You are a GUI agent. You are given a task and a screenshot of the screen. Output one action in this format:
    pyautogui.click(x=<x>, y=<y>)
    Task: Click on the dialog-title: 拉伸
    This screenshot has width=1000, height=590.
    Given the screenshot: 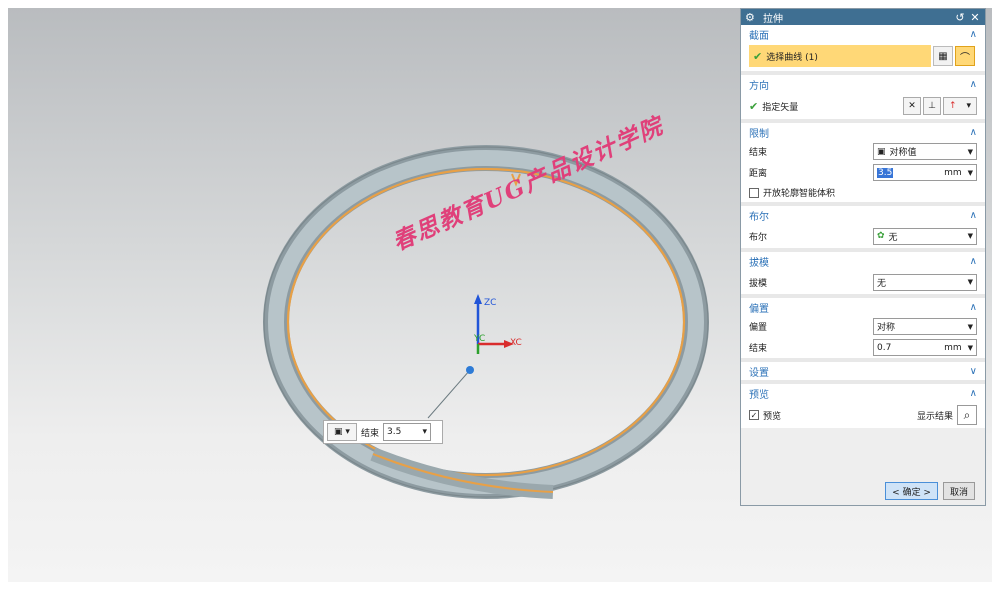 What is the action you would take?
    pyautogui.click(x=773, y=19)
    